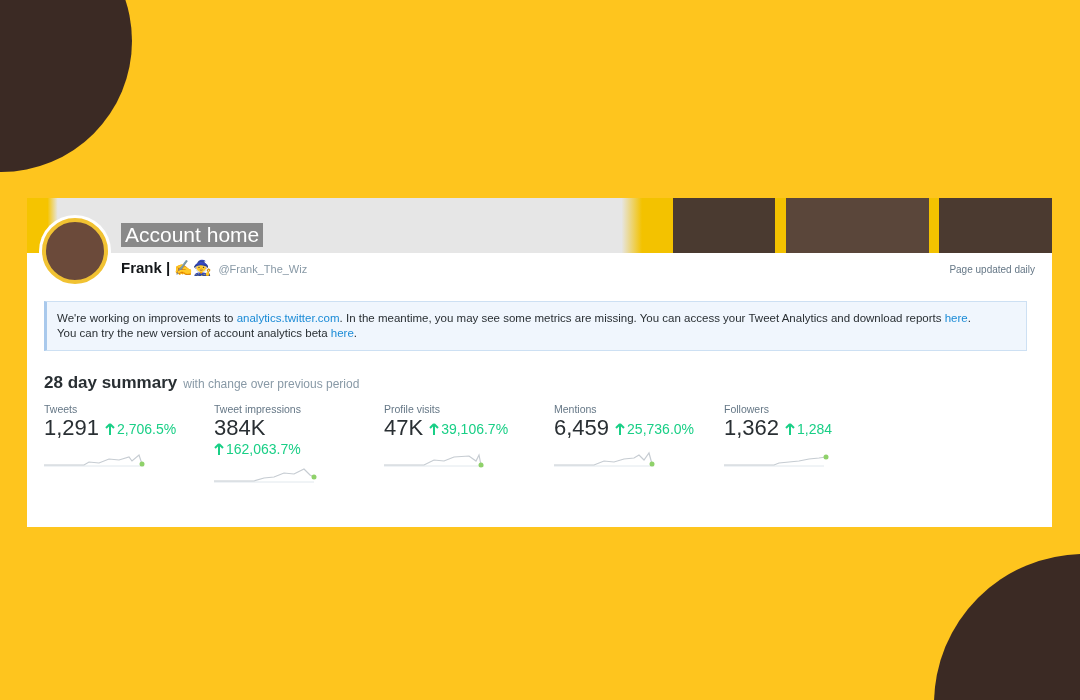 The height and width of the screenshot is (700, 1080). What do you see at coordinates (660, 429) in the screenshot?
I see `metric-change: 25,736.0%` at bounding box center [660, 429].